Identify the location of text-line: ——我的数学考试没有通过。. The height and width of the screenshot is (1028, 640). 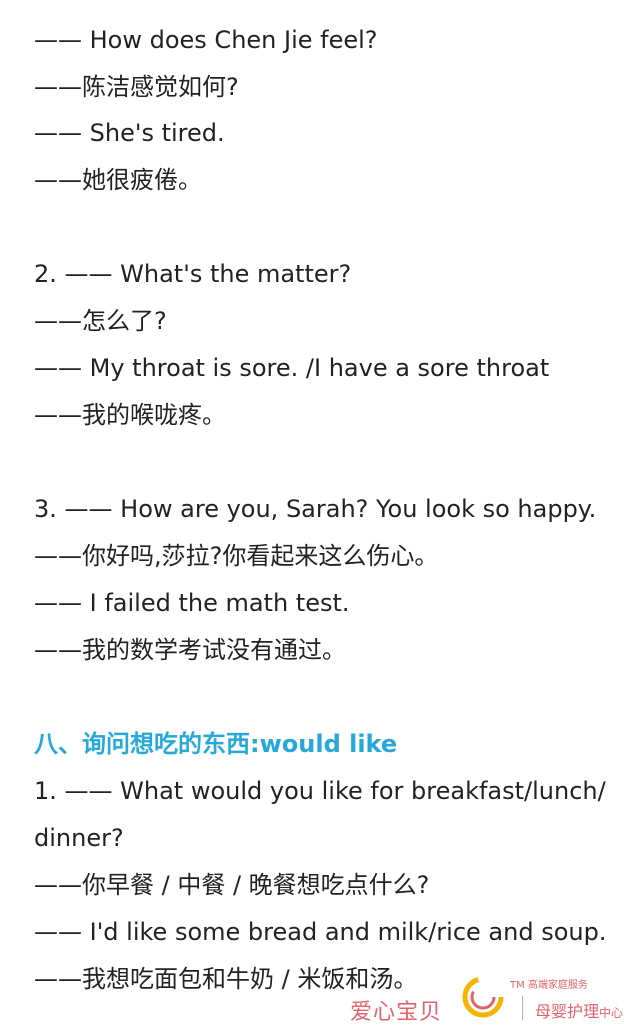
(190, 650).